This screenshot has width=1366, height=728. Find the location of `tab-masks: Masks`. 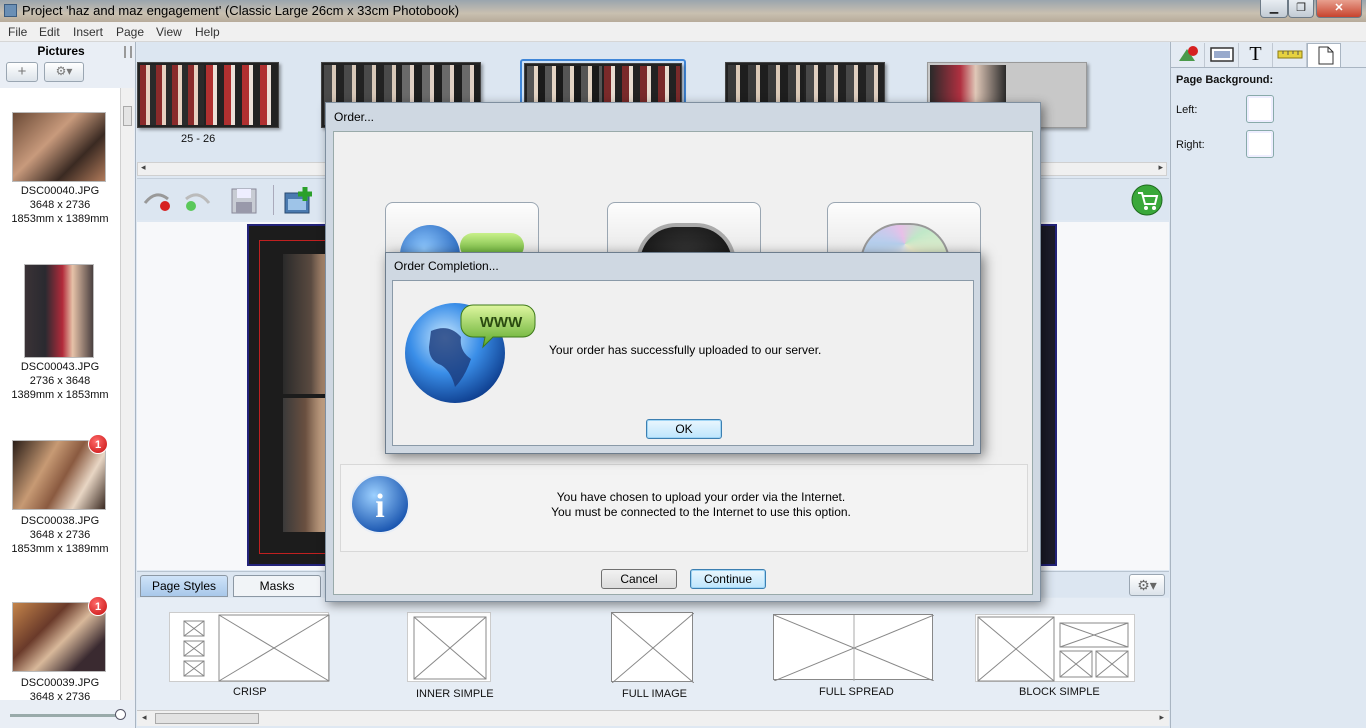

tab-masks: Masks is located at coordinates (277, 586).